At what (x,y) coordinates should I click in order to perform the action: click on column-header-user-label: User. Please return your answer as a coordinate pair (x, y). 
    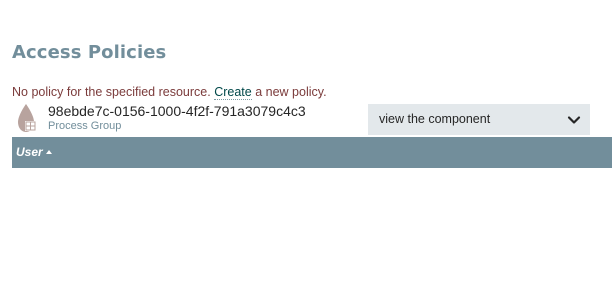
    Looking at the image, I should click on (29, 152).